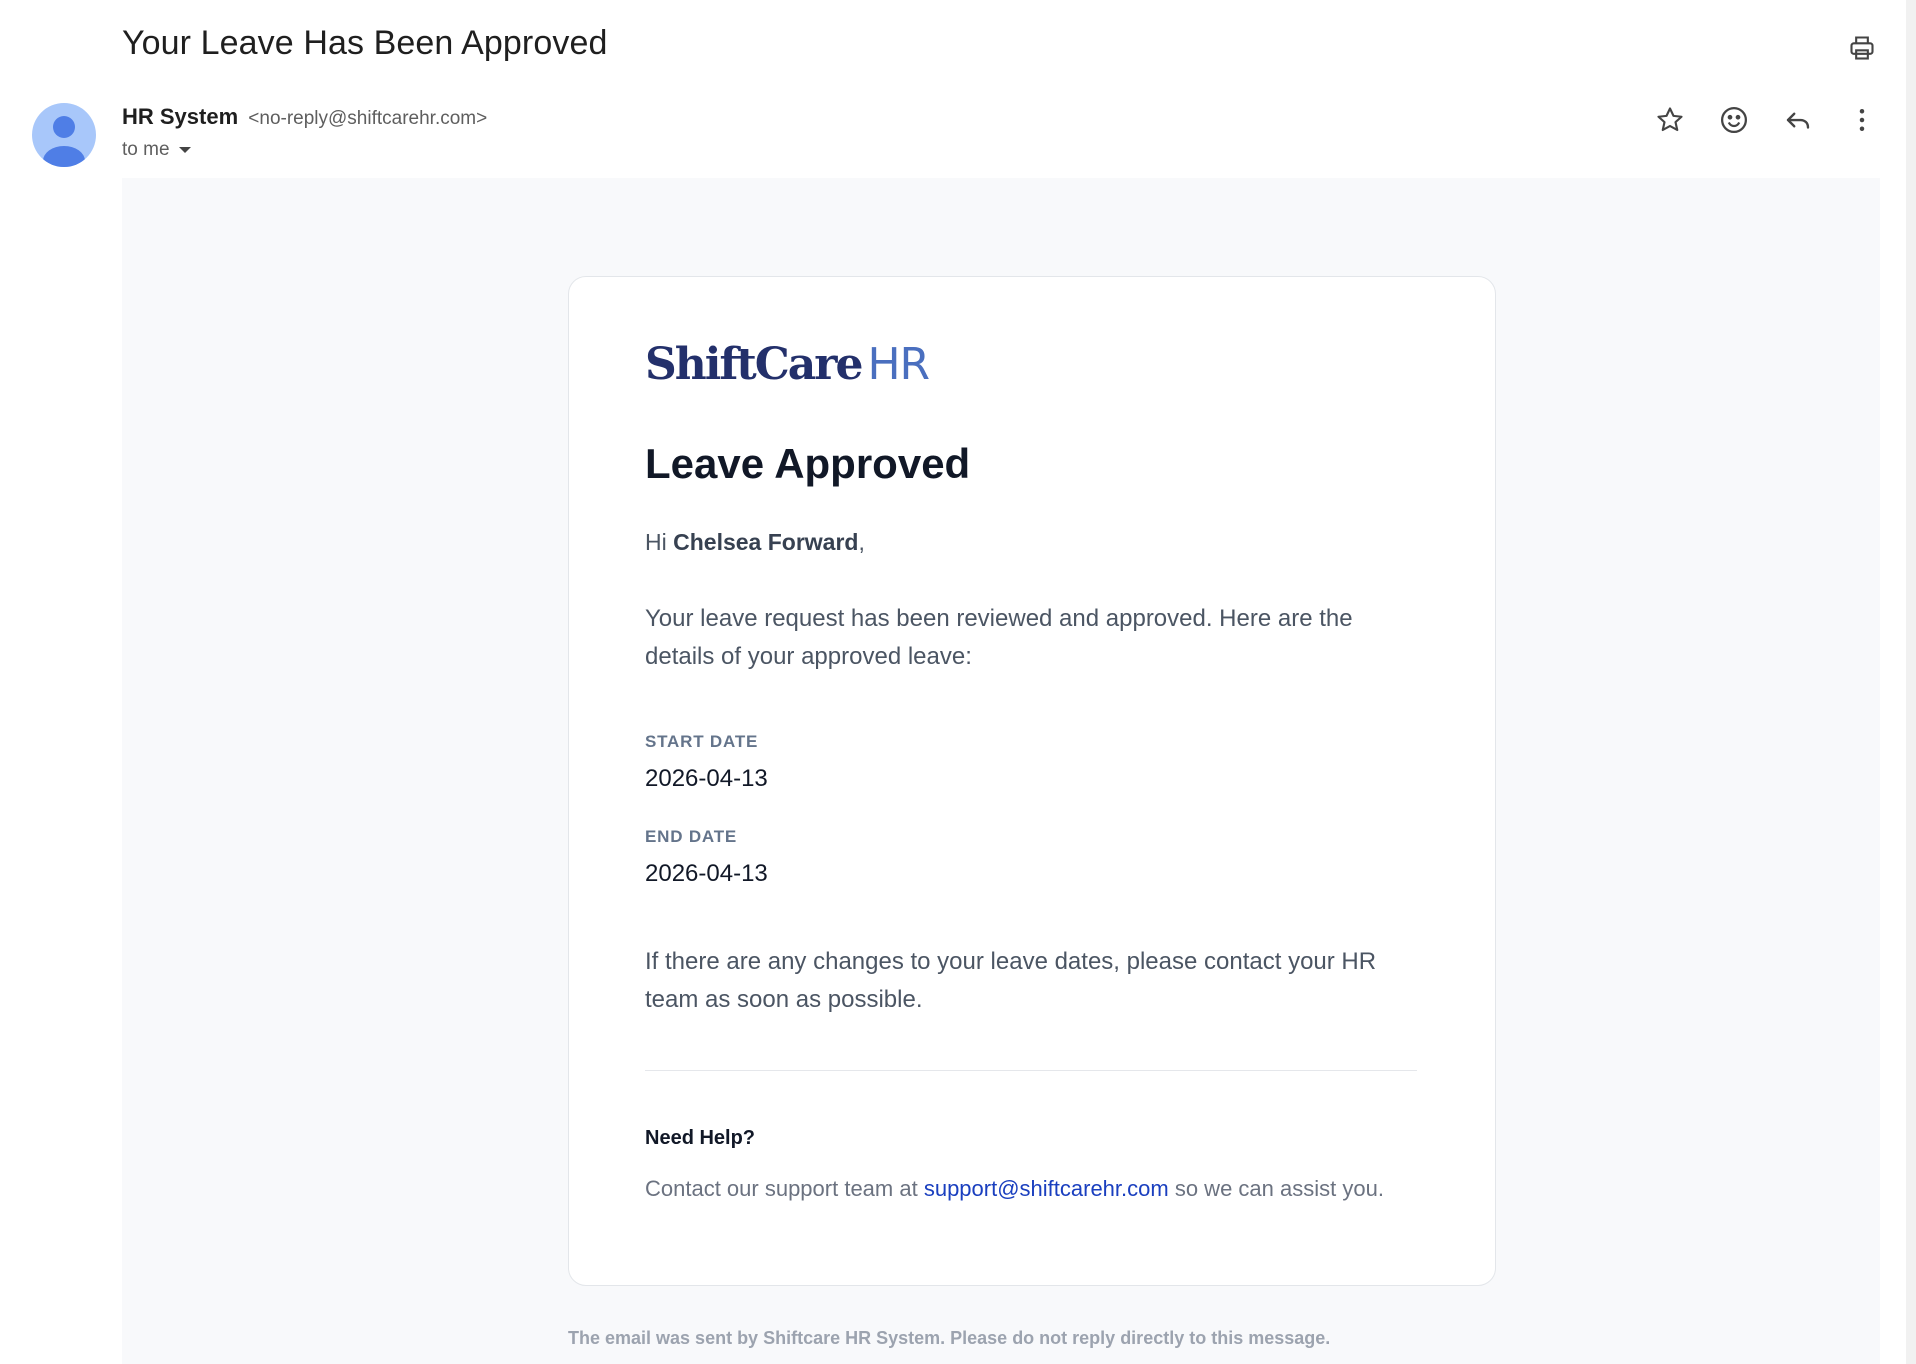 This screenshot has height=1364, width=1916. I want to click on card-title: Leave Approved, so click(808, 463).